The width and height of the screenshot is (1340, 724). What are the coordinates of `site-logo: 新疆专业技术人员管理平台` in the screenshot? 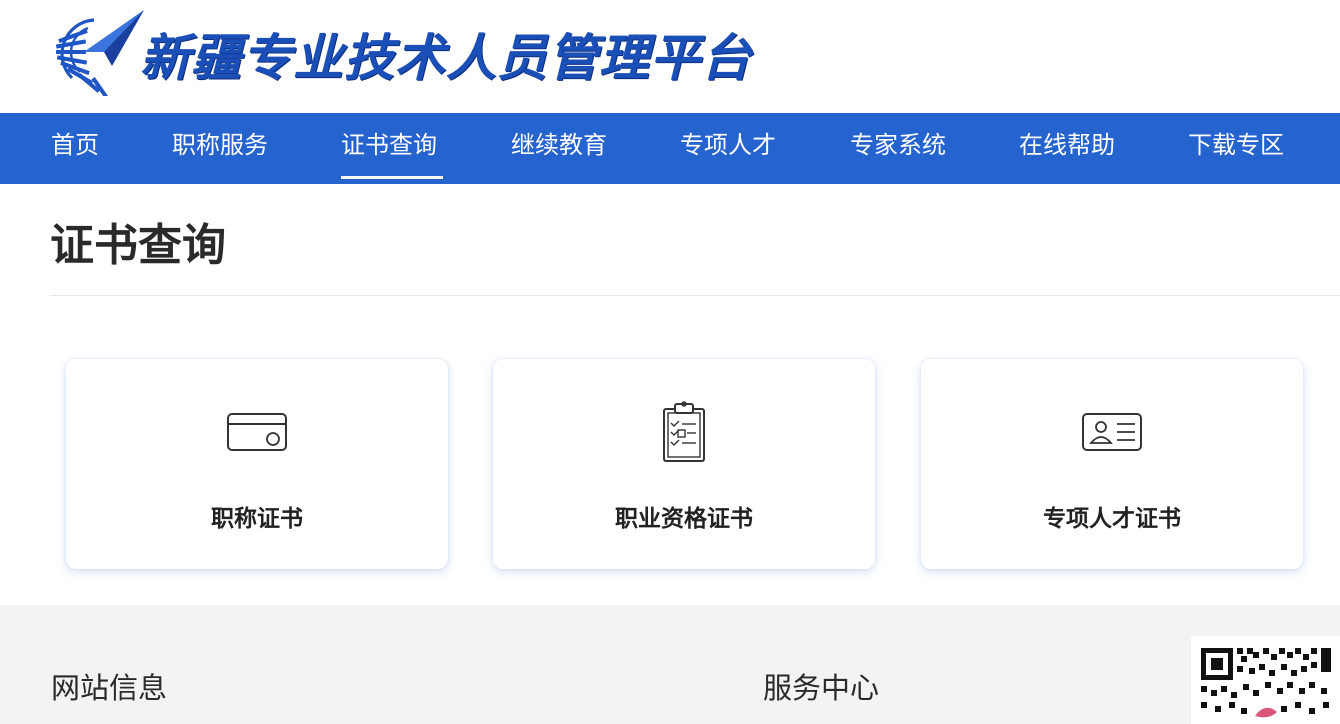 It's located at (403, 51).